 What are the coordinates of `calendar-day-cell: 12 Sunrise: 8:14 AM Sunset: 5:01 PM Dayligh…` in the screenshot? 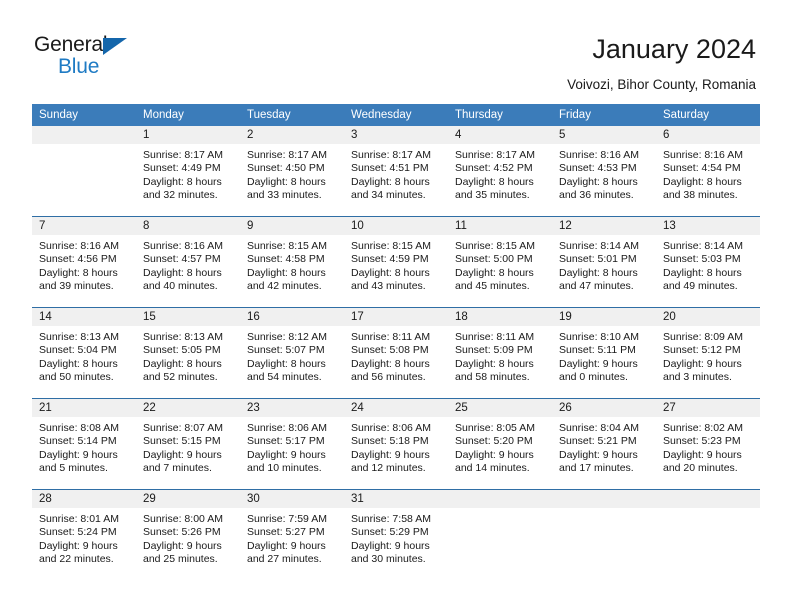 It's located at (604, 262).